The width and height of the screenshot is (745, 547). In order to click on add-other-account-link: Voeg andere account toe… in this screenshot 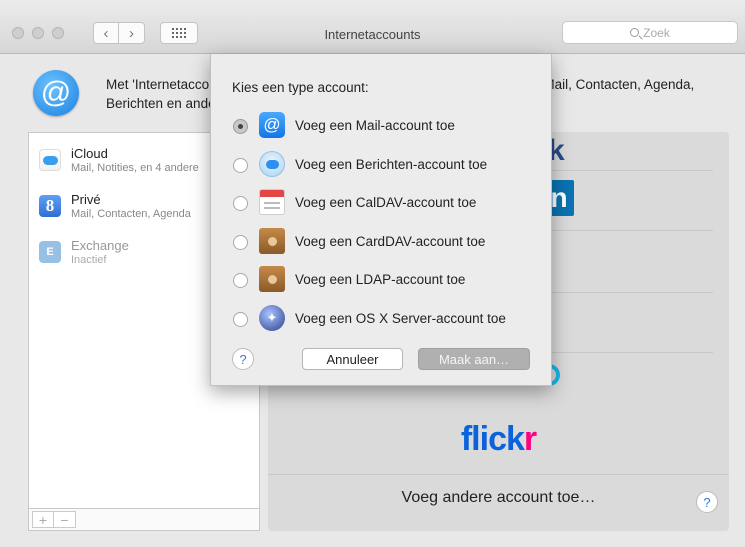, I will do `click(498, 498)`.